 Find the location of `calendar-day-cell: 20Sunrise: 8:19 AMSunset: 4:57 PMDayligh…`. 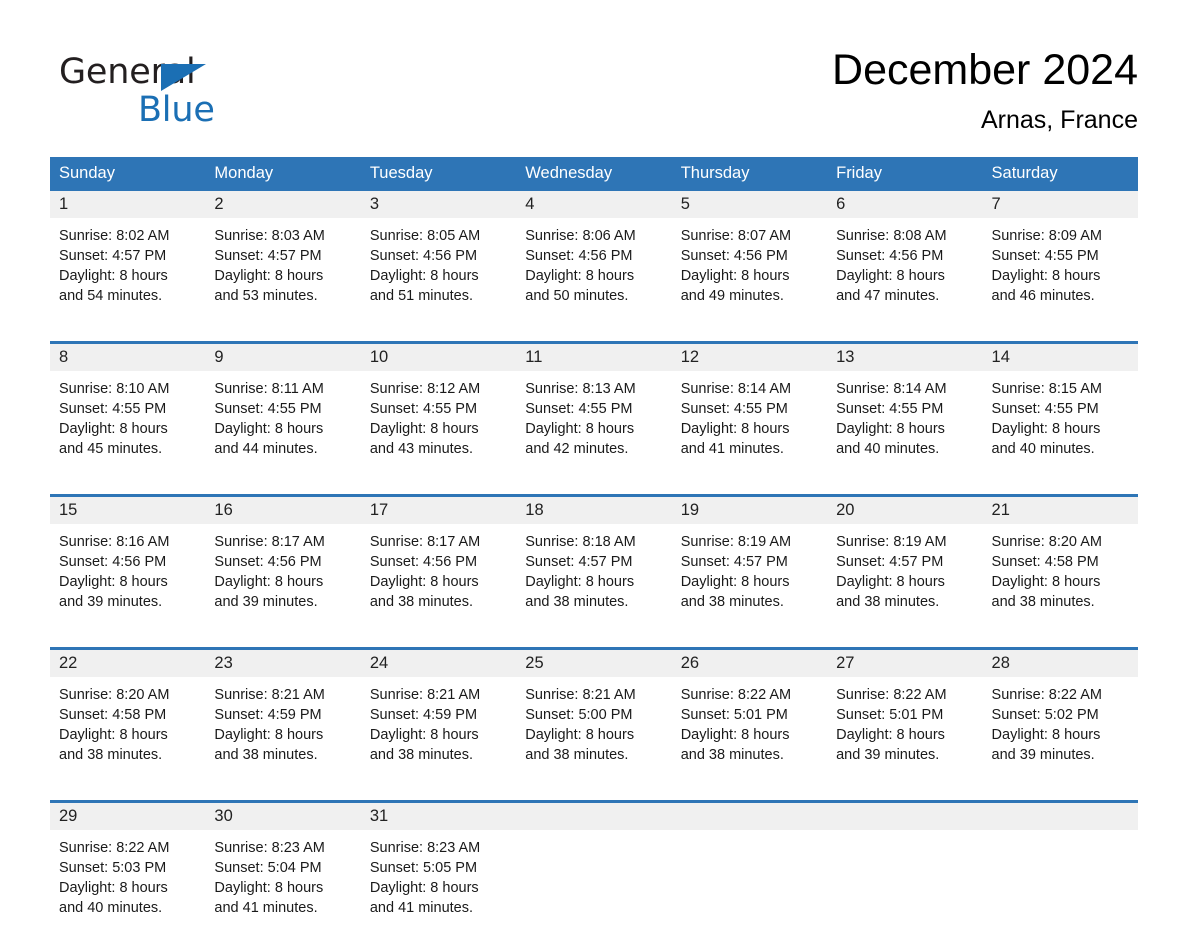

calendar-day-cell: 20Sunrise: 8:19 AMSunset: 4:57 PMDayligh… is located at coordinates (904, 563).